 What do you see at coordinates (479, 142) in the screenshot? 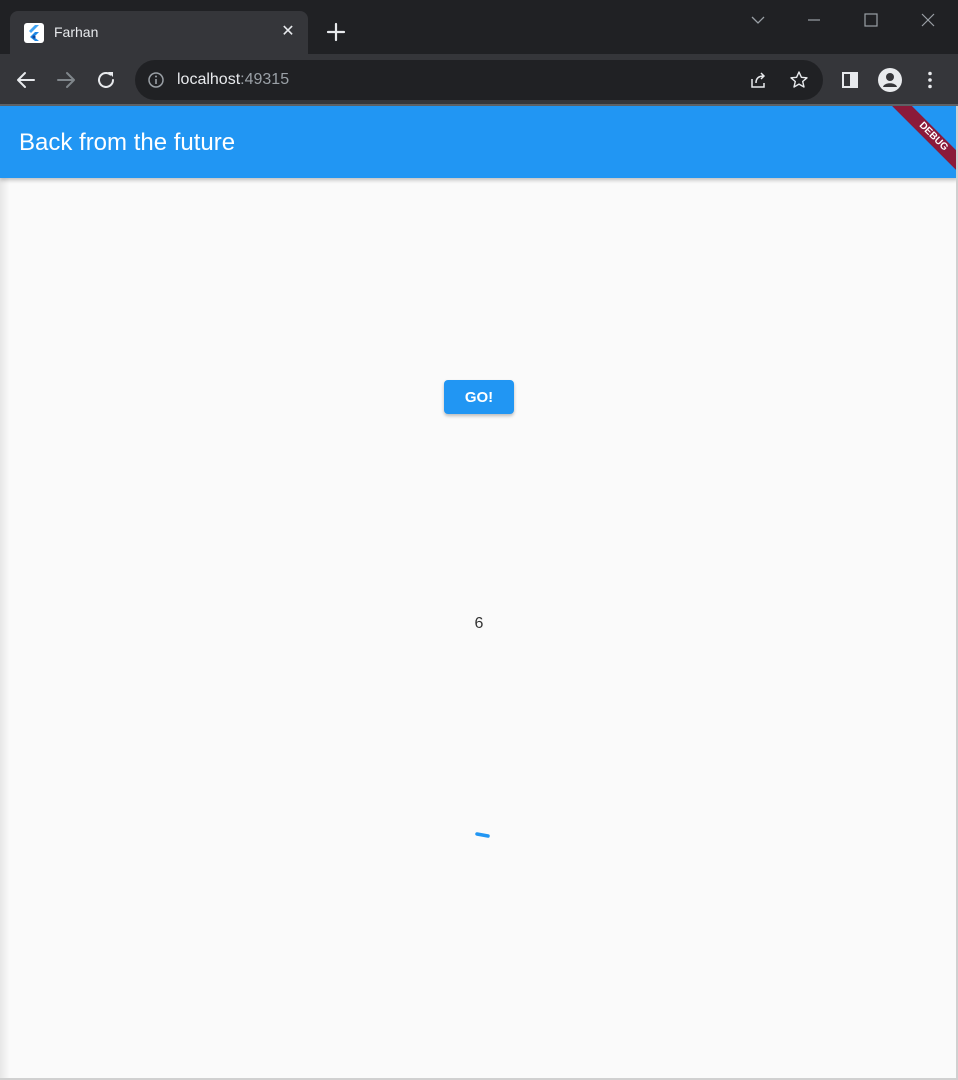
I see `app-bar: Back from the future` at bounding box center [479, 142].